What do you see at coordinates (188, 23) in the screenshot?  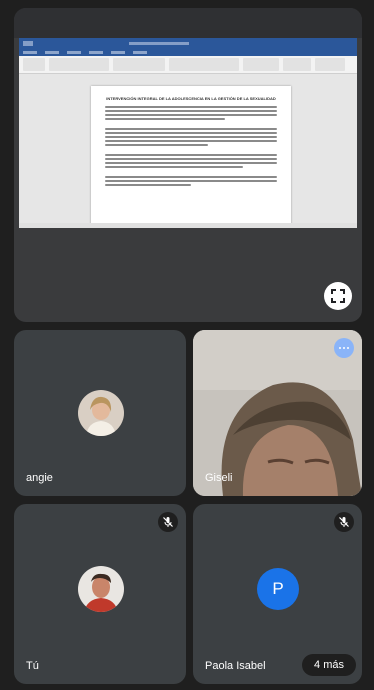 I see `screen-share-top-strip` at bounding box center [188, 23].